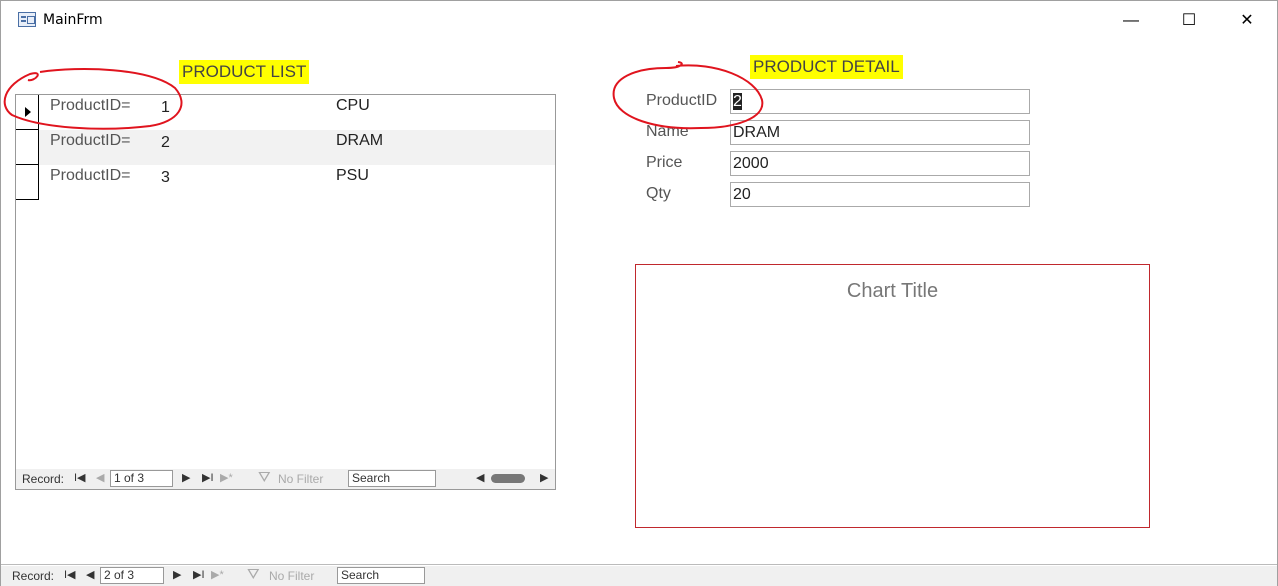  Describe the element at coordinates (285, 147) in the screenshot. I see `list-row: ProductID= 2 DRAM` at that location.